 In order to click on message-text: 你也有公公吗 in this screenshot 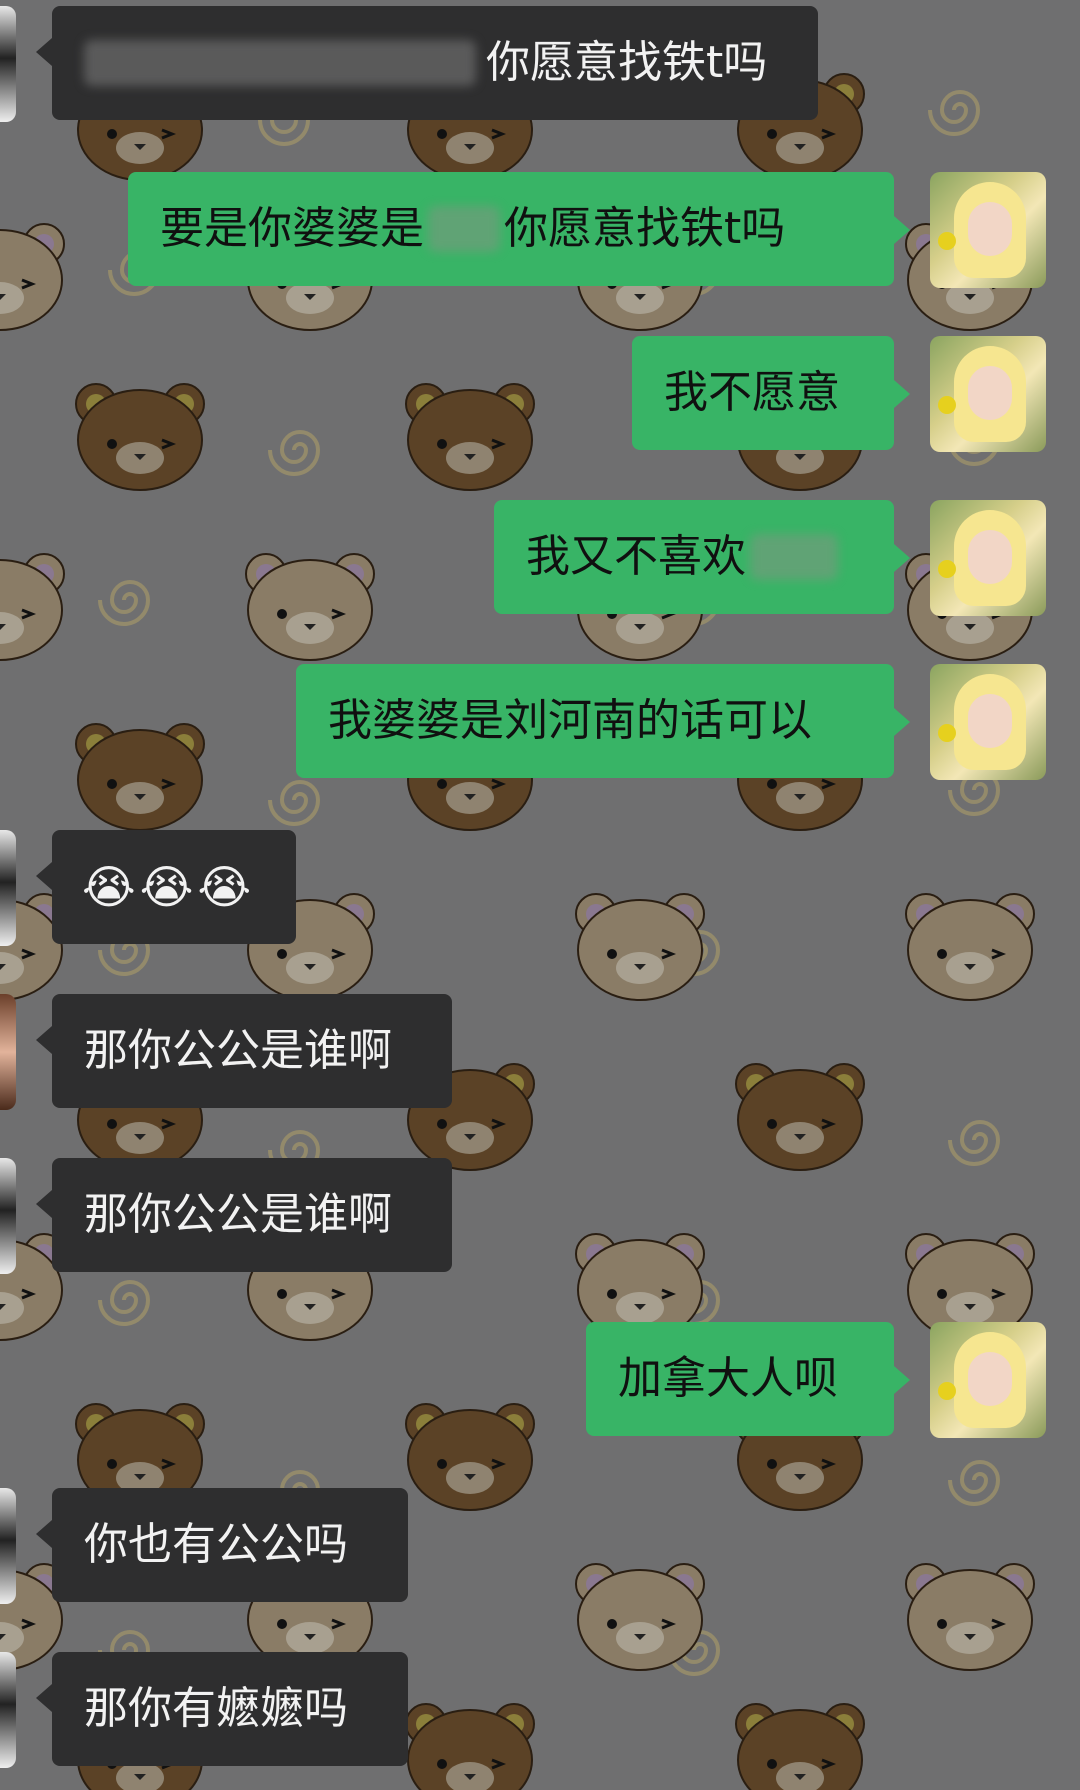, I will do `click(216, 1544)`.